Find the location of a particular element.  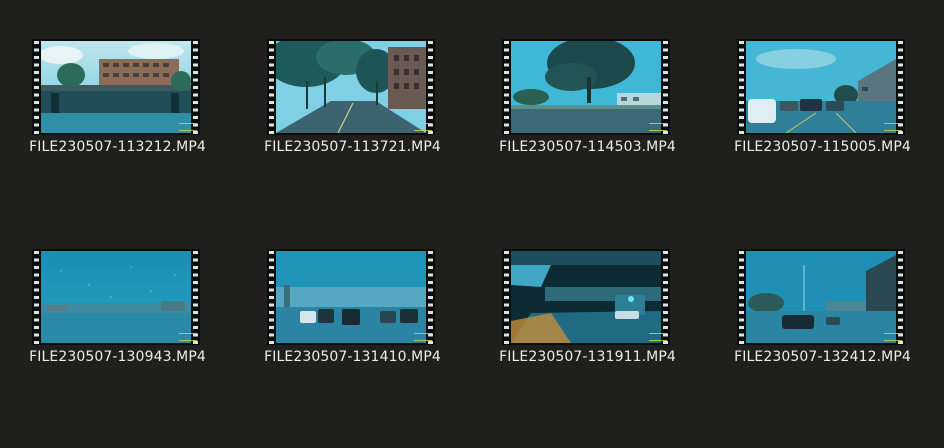

file-tile: FILE230507-130943.MP4 is located at coordinates (117, 315).